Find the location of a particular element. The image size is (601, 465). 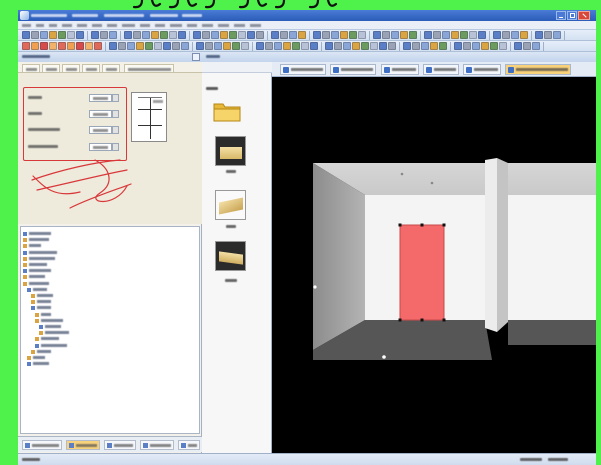

partition-wall-front is located at coordinates (491, 245).